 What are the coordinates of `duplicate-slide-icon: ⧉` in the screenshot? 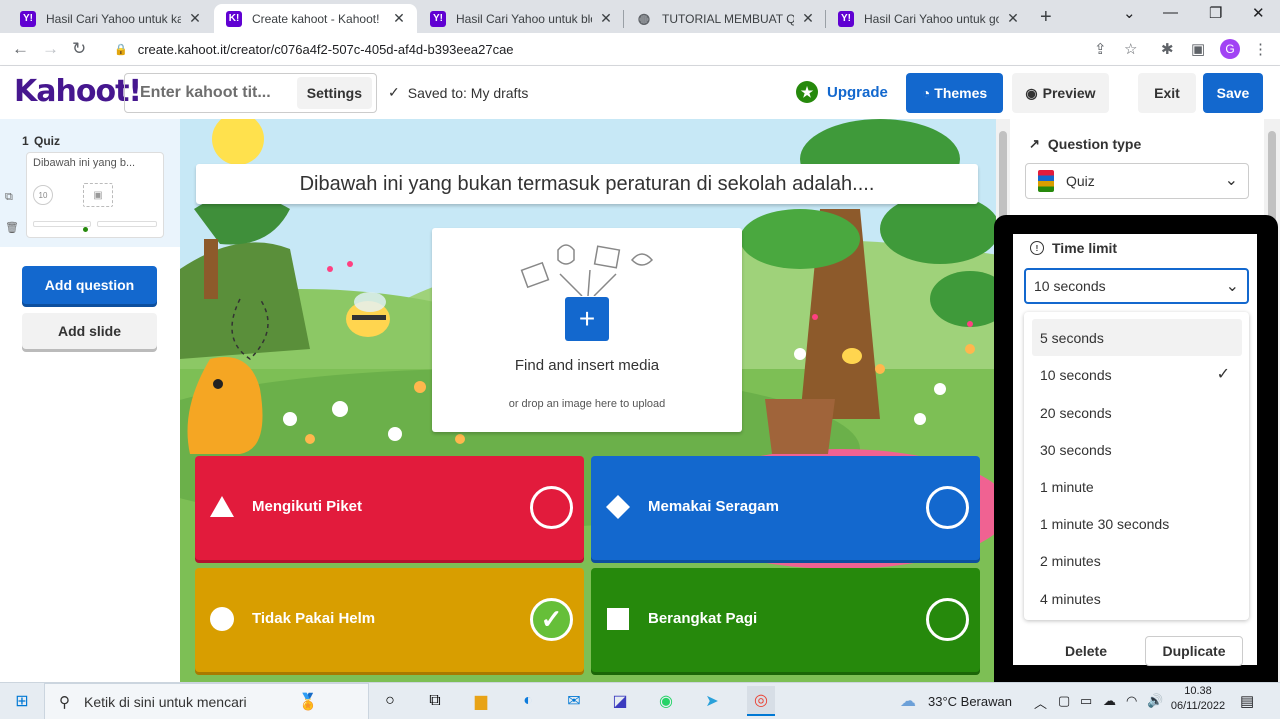 It's located at (9, 197).